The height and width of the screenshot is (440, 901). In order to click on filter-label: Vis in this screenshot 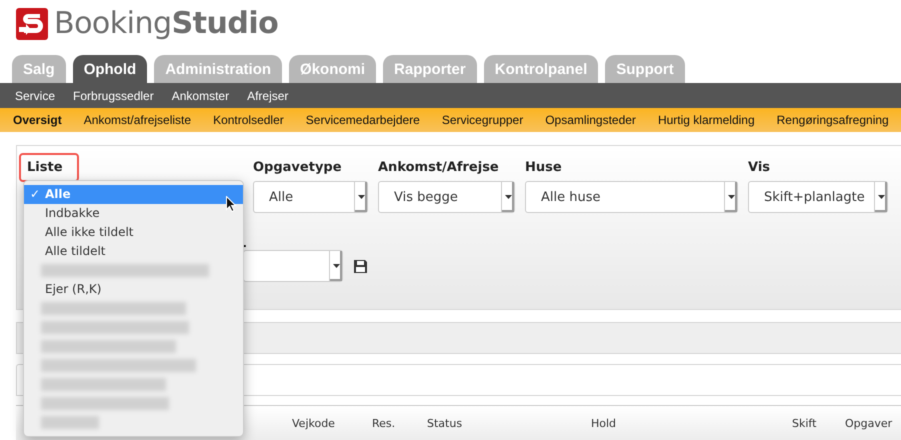, I will do `click(759, 168)`.